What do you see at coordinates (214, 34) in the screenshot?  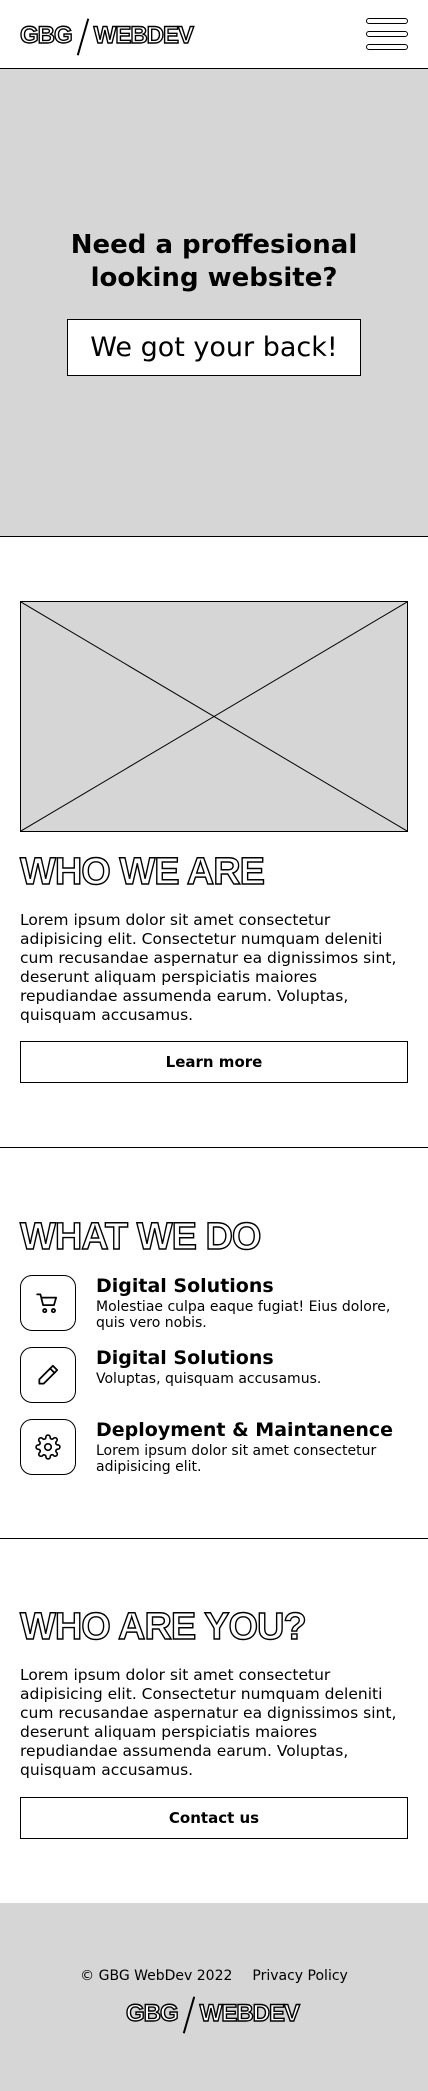 I see `site-header: GBG WEBDEV` at bounding box center [214, 34].